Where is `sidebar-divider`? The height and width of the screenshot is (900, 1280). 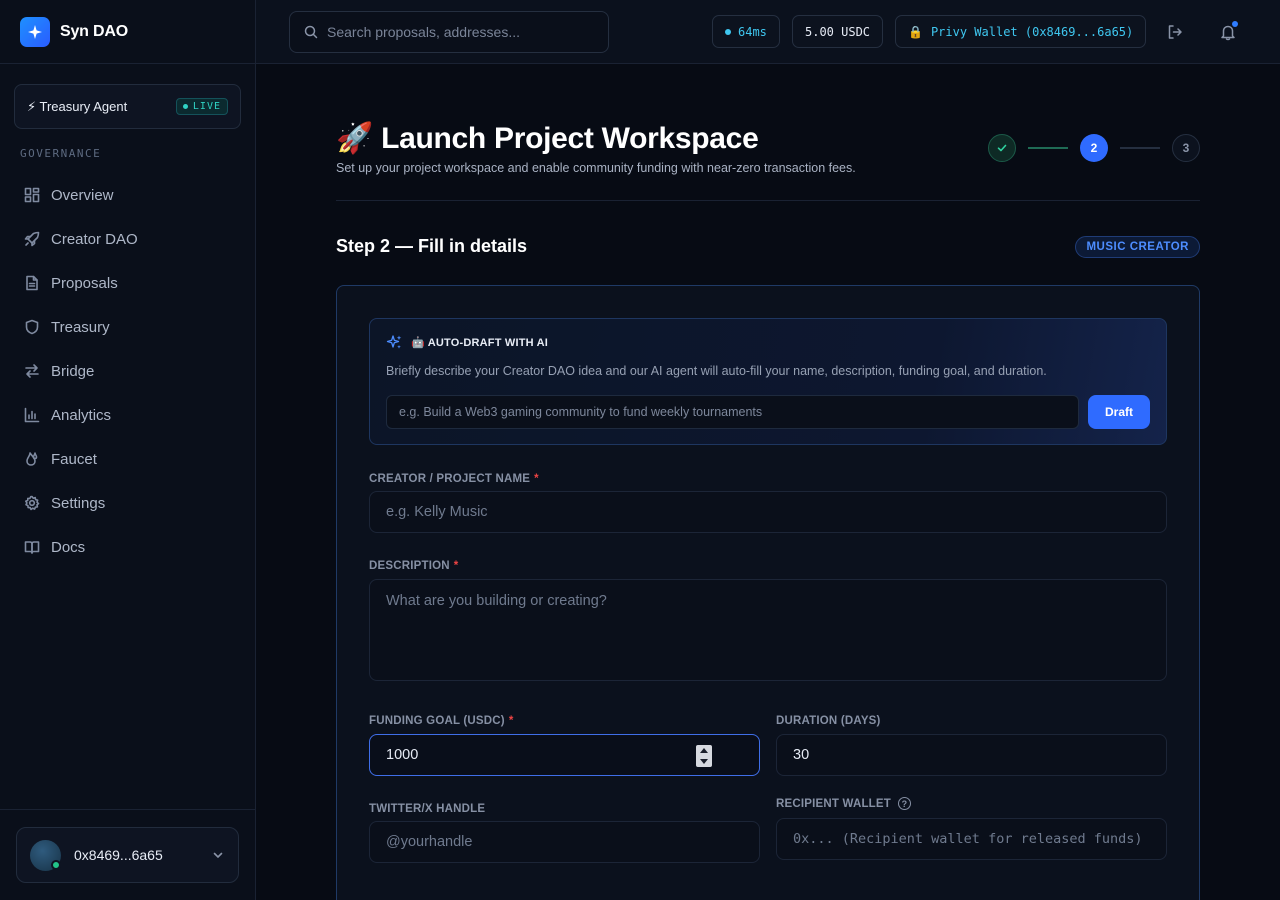 sidebar-divider is located at coordinates (128, 809).